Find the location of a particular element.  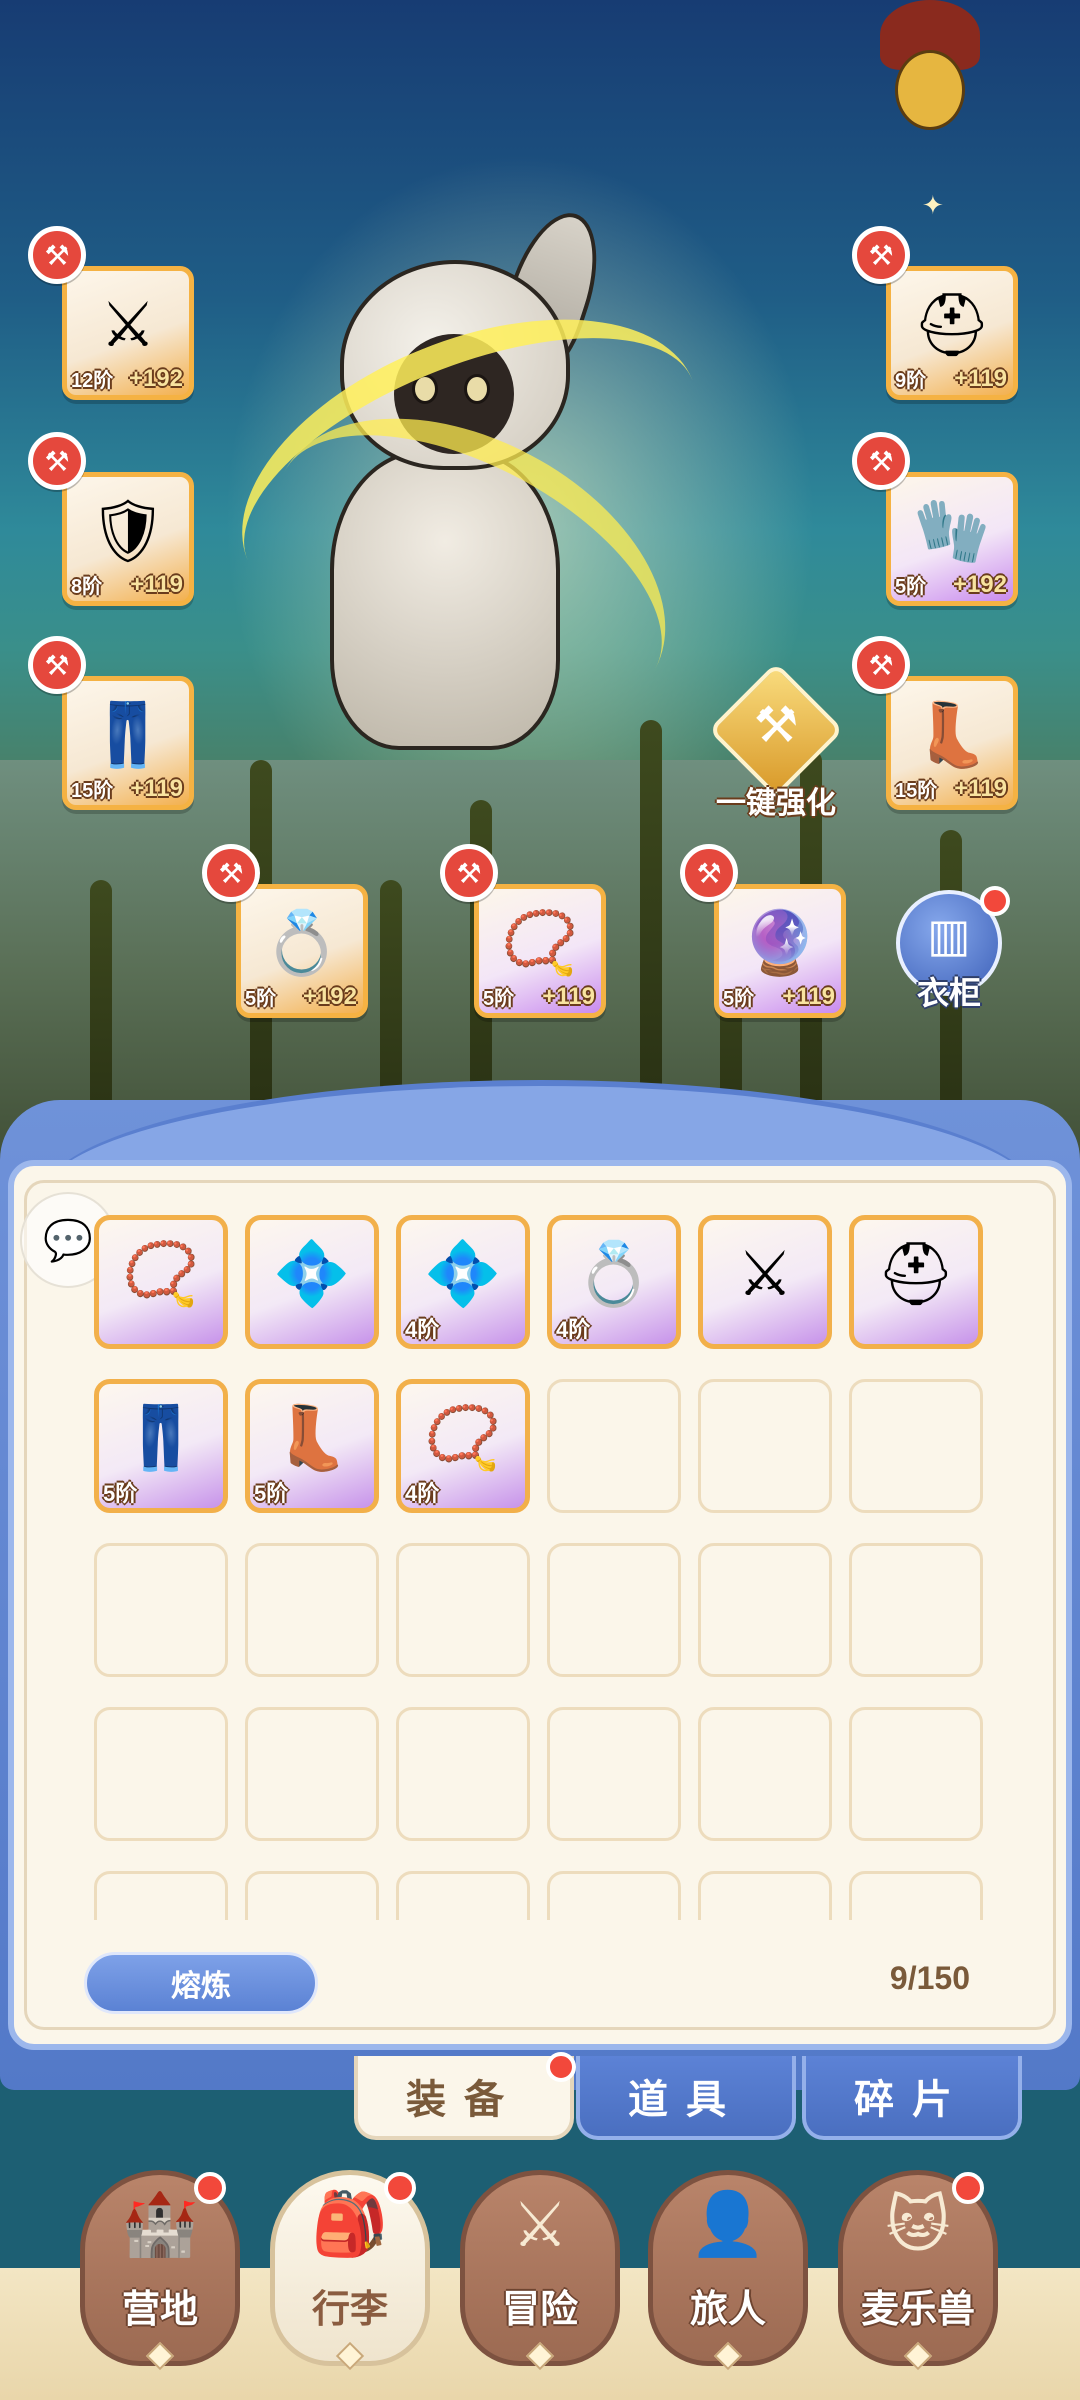

ring-icon: 💍 is located at coordinates (302, 943).